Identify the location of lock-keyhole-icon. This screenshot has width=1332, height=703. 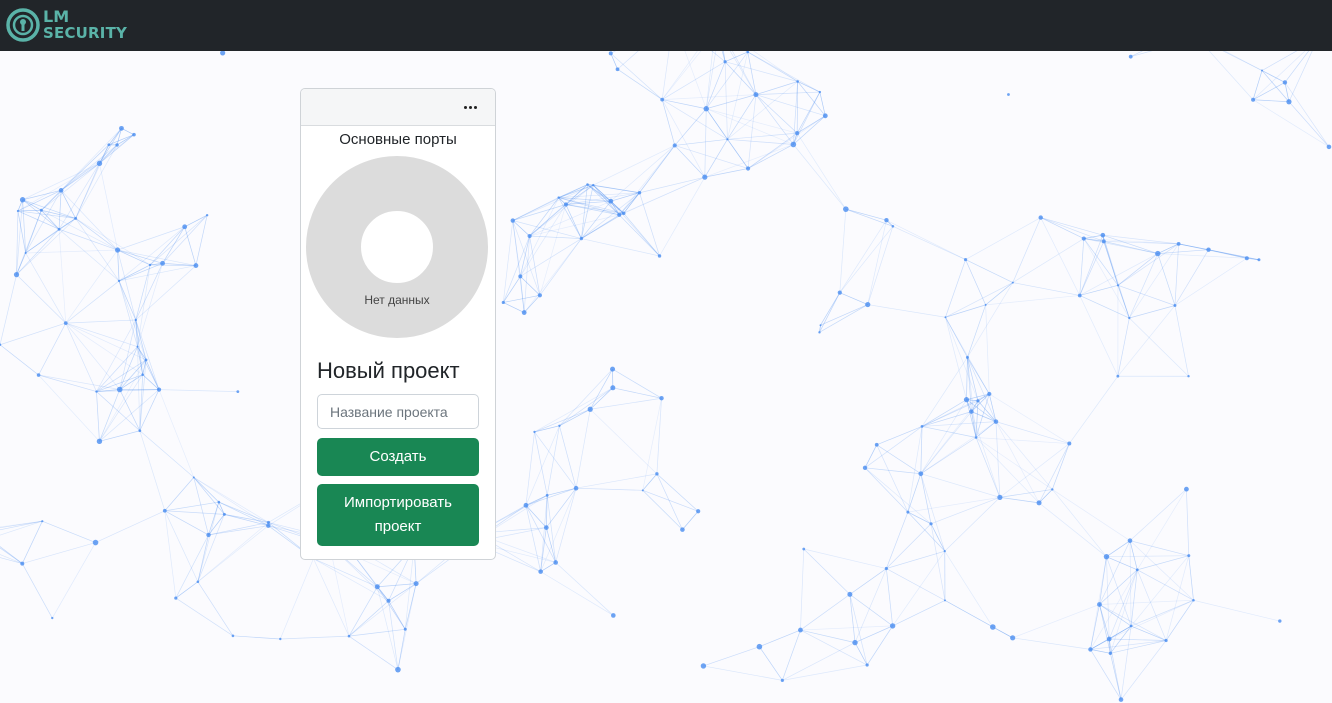
(23, 25).